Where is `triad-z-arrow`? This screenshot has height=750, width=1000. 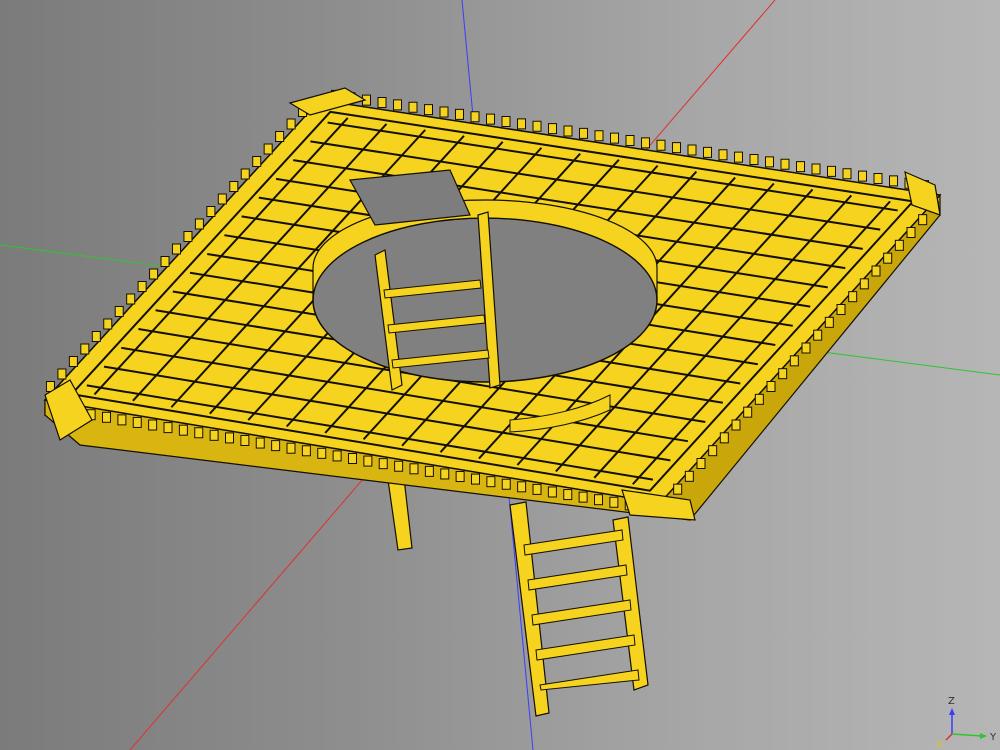 triad-z-arrow is located at coordinates (952, 711).